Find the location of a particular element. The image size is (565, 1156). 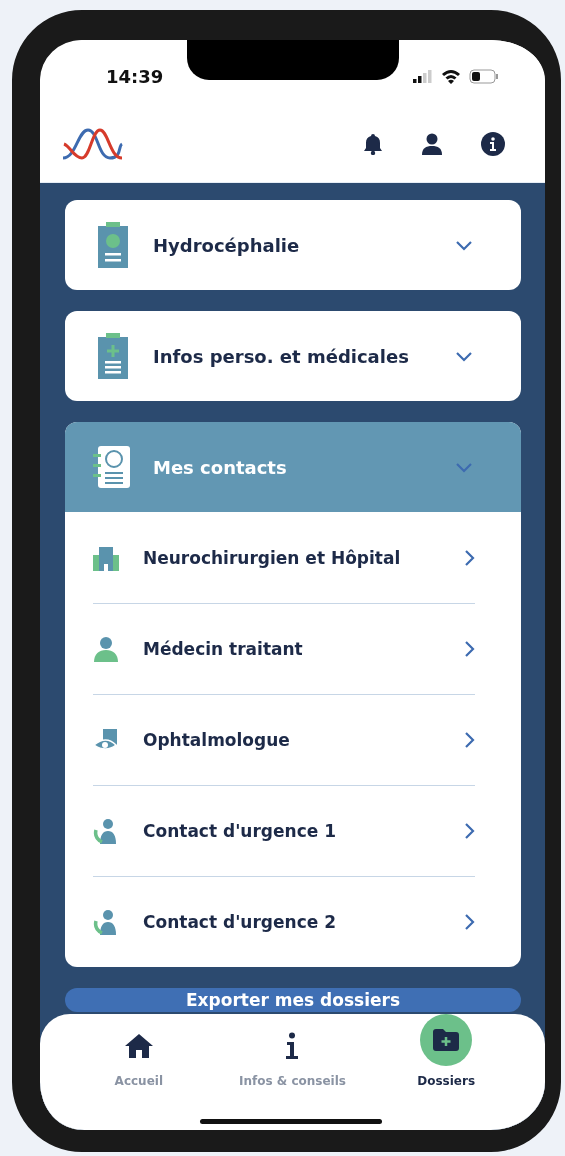

contact-item: Contact d'urgence 1 is located at coordinates (284, 830).